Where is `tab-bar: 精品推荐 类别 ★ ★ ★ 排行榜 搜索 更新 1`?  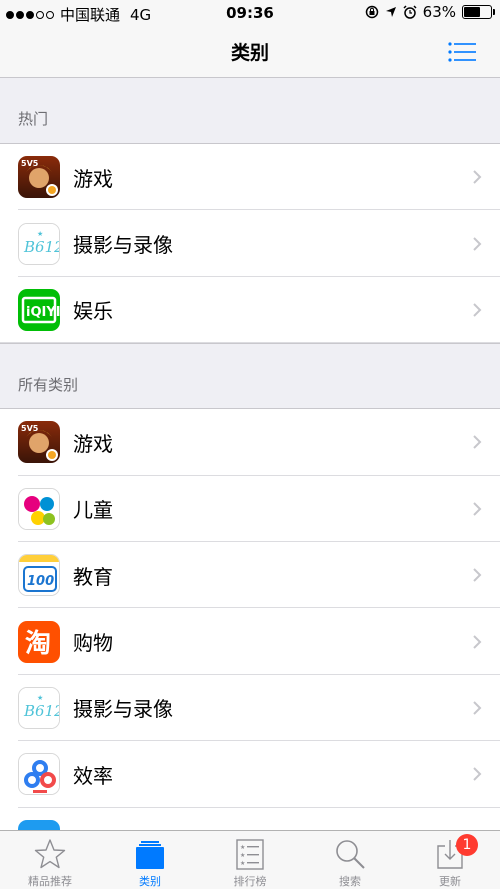
tab-bar: 精品推荐 类别 ★ ★ ★ 排行榜 搜索 更新 1 is located at coordinates (250, 859).